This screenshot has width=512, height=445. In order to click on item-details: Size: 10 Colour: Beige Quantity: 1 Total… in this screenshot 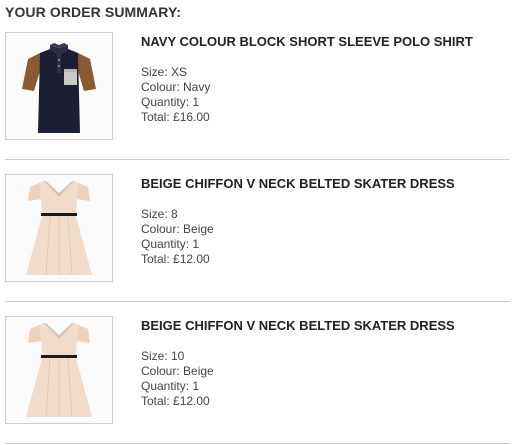, I will do `click(177, 379)`.